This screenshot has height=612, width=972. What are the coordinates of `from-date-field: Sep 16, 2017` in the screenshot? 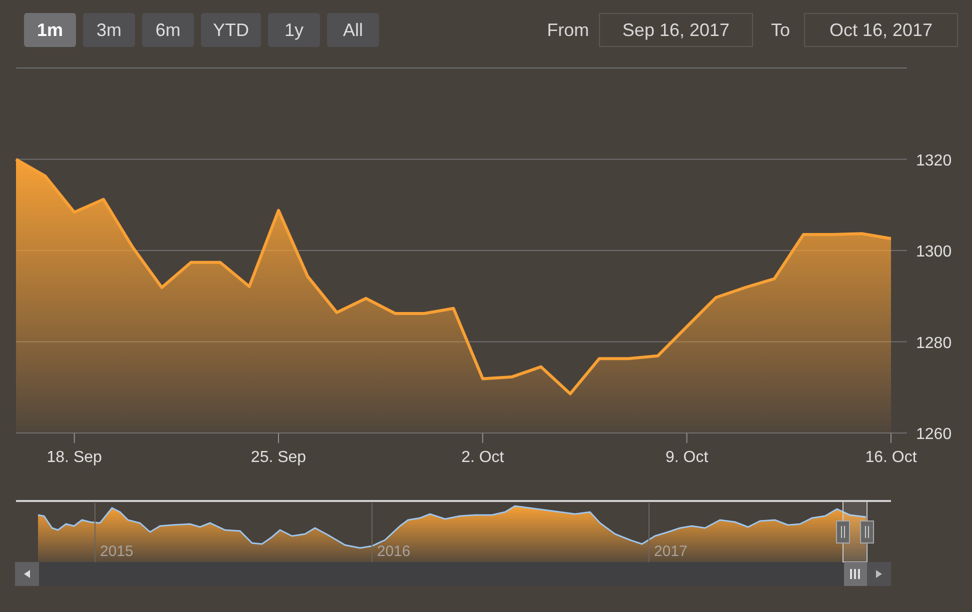 It's located at (675, 30).